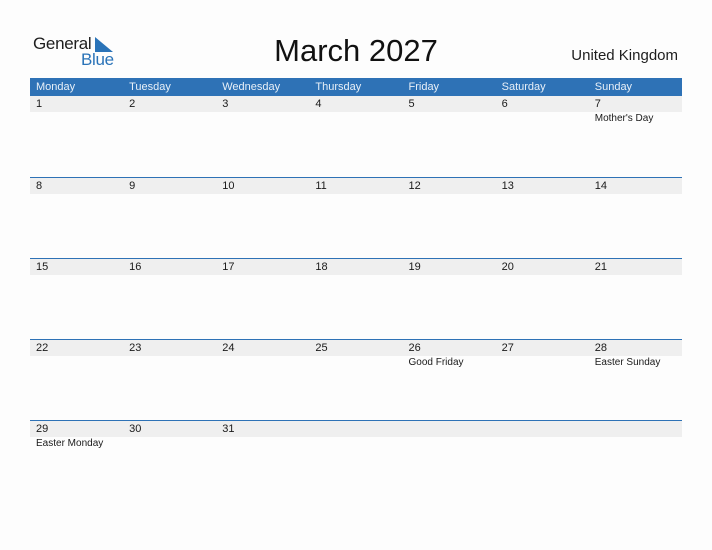 Image resolution: width=712 pixels, height=550 pixels. What do you see at coordinates (42, 348) in the screenshot?
I see `day-number: 22` at bounding box center [42, 348].